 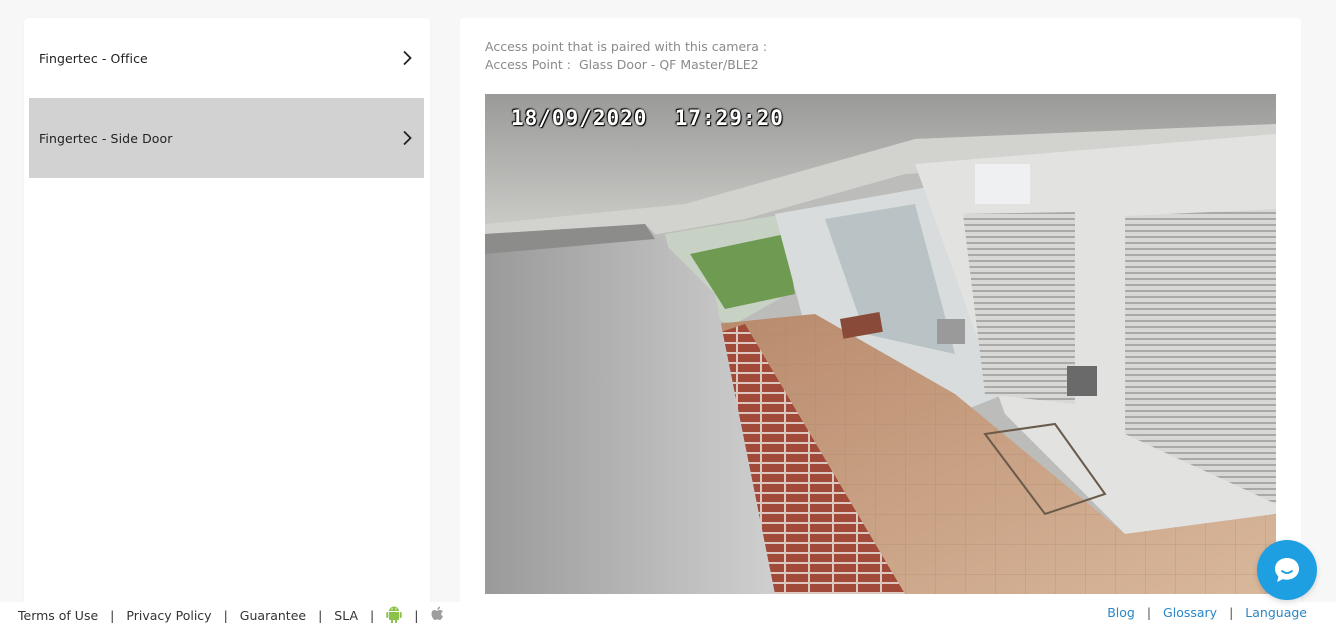 What do you see at coordinates (528, 64) in the screenshot?
I see `access-point-label: Access Point :` at bounding box center [528, 64].